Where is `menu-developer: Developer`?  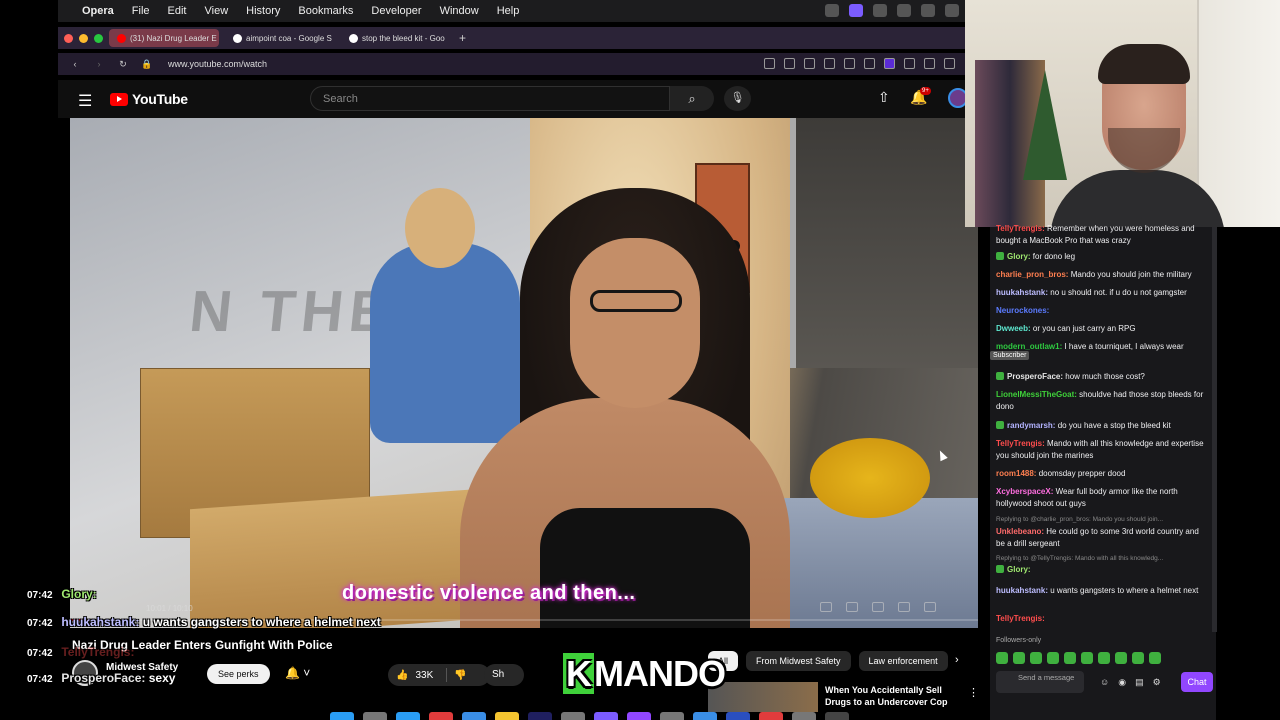
menu-developer: Developer is located at coordinates (396, 11).